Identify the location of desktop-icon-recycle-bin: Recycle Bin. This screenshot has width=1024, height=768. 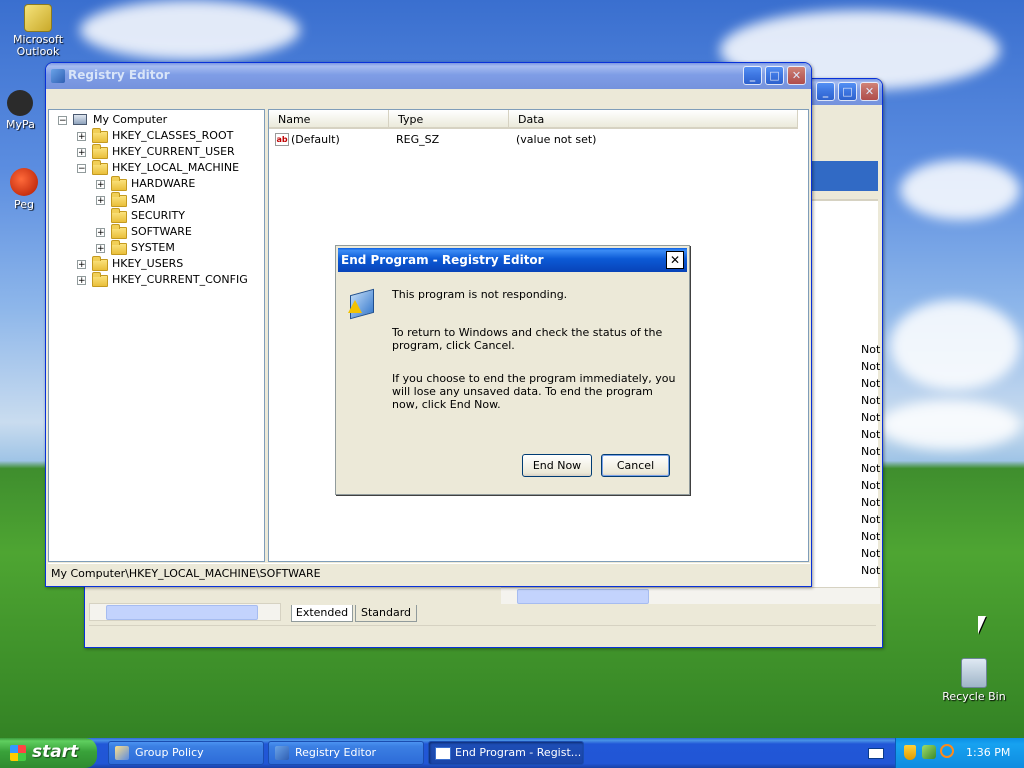
(974, 680).